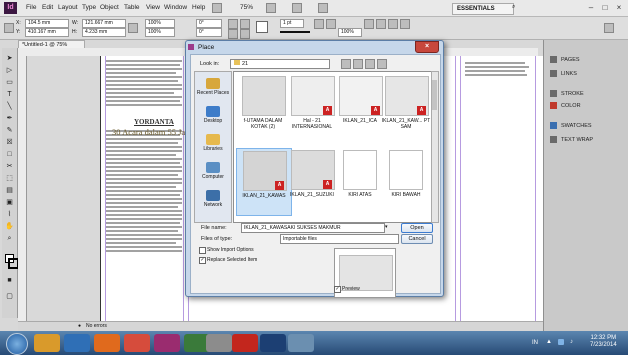  Describe the element at coordinates (381, 24) in the screenshot. I see `fit-frame-icon` at that location.